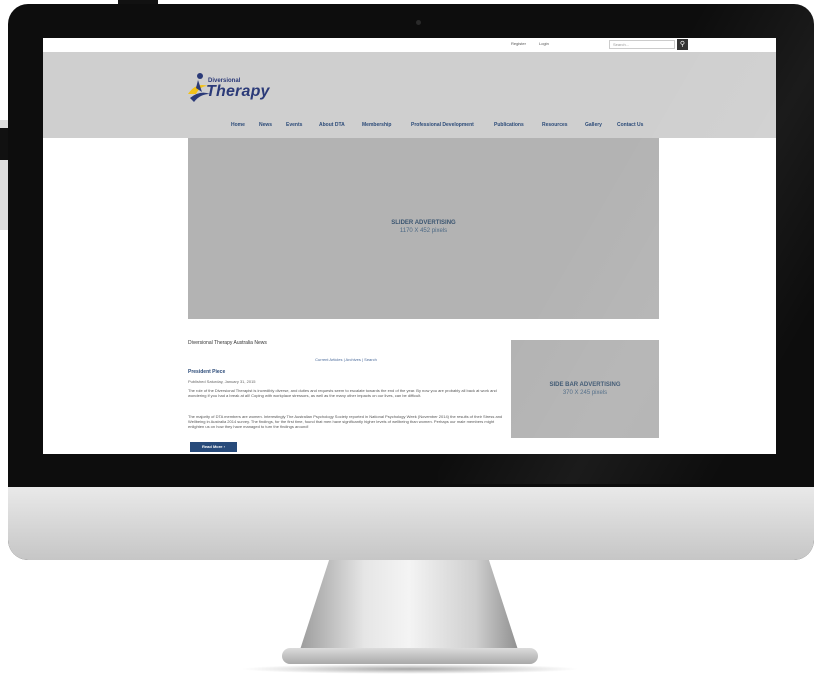  What do you see at coordinates (238, 91) in the screenshot?
I see `logo-text-big: Therapy` at bounding box center [238, 91].